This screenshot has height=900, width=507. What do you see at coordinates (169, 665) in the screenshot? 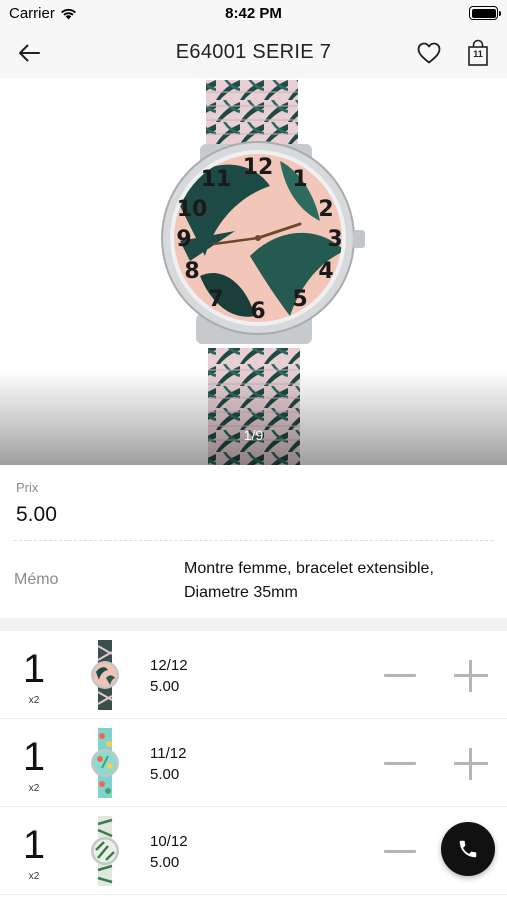
I see `variant-size: 12/12` at bounding box center [169, 665].